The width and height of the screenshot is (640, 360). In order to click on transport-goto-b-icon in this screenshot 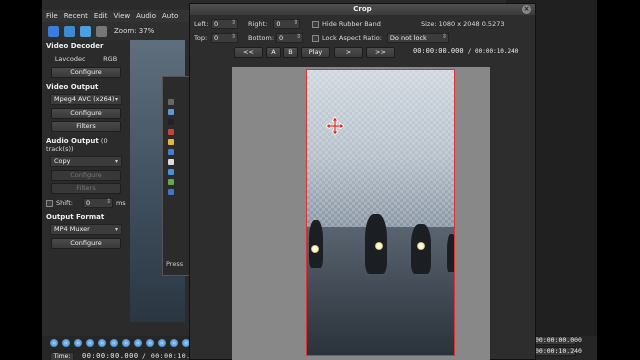, I will do `click(162, 343)`.